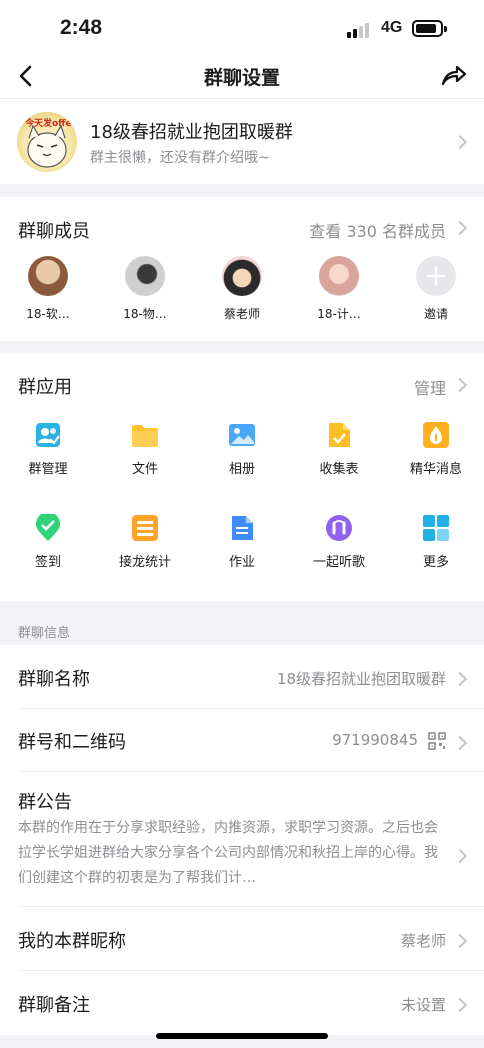 Image resolution: width=484 pixels, height=1048 pixels. I want to click on app-essence-message: 精华消息, so click(436, 449).